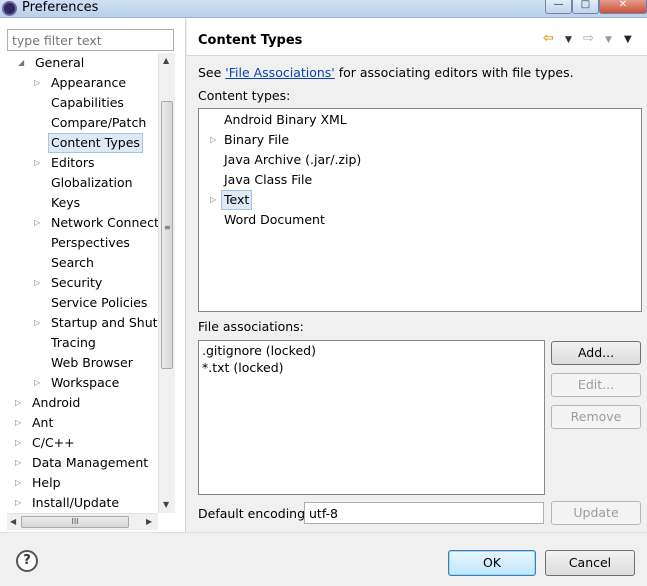 Image resolution: width=647 pixels, height=586 pixels. Describe the element at coordinates (78, 383) in the screenshot. I see `tree-item-workspace: ▷ Workspace` at that location.